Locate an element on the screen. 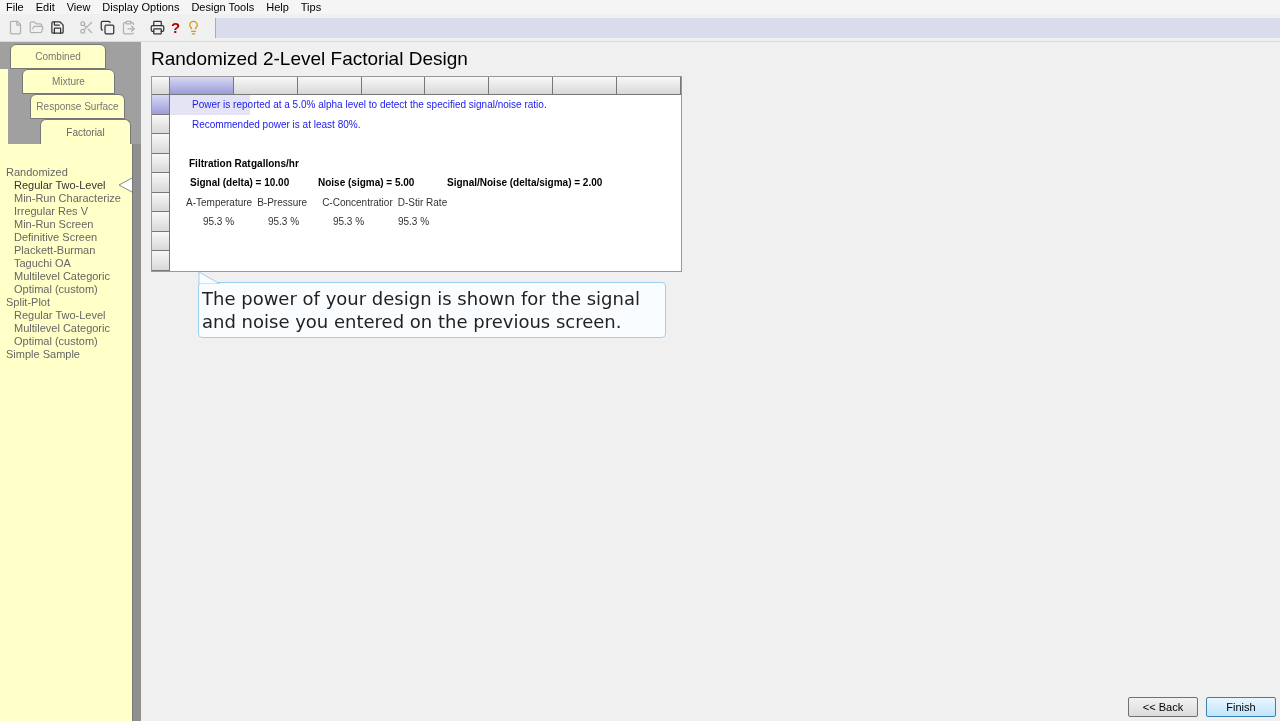  stat-text: Signal/Noise (delta/sigma) = 2.00 is located at coordinates (525, 183).